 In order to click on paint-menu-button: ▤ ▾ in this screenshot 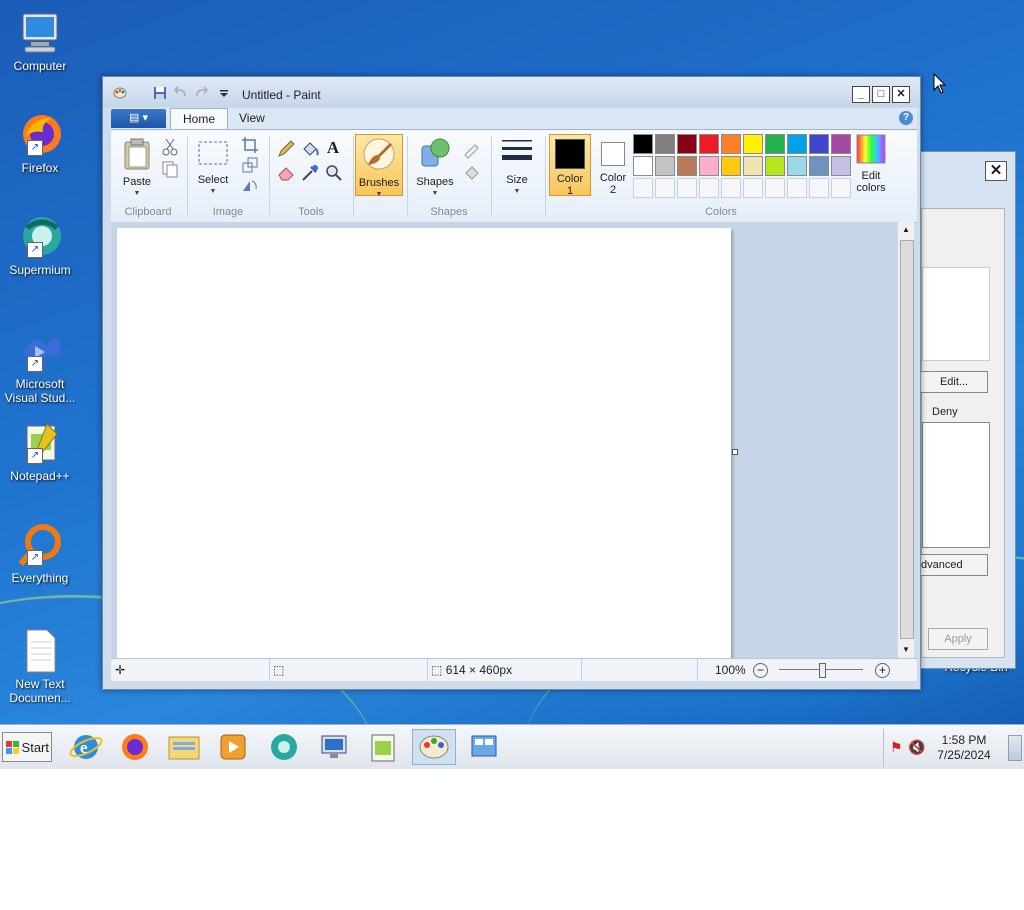, I will do `click(138, 118)`.